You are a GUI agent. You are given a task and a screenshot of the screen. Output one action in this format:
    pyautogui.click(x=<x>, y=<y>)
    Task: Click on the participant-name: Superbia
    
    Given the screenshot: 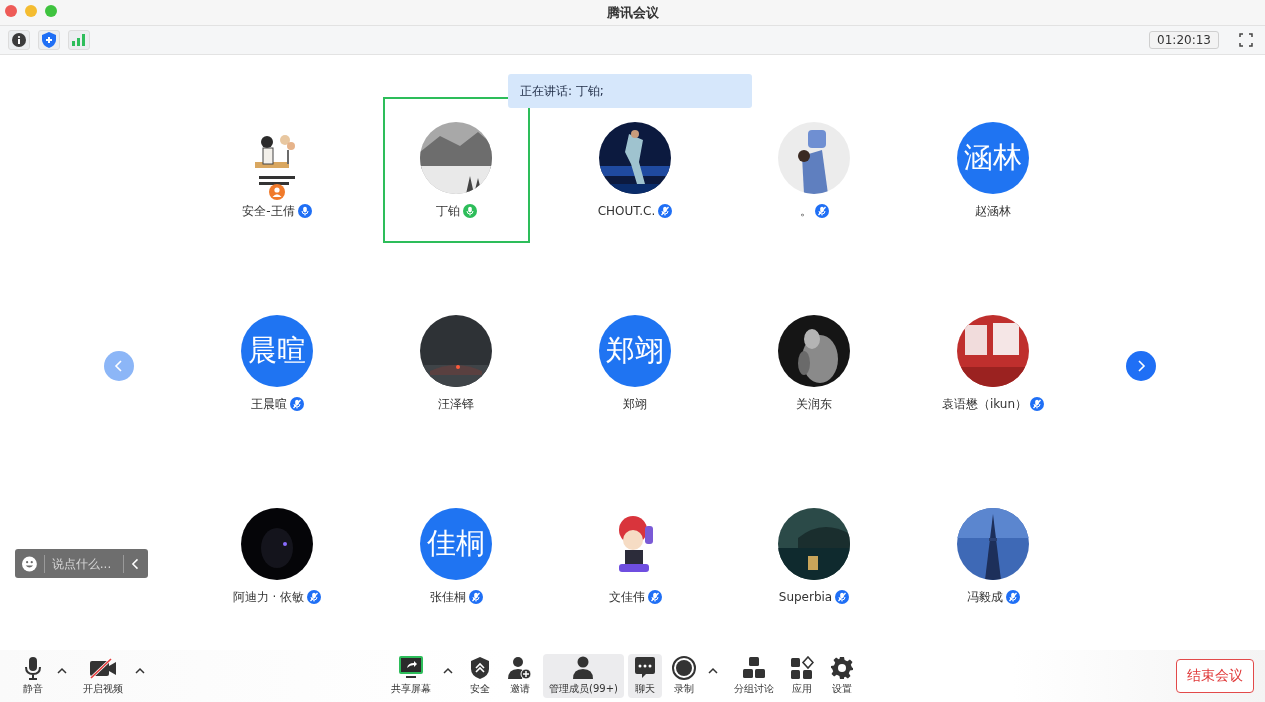 What is the action you would take?
    pyautogui.click(x=805, y=597)
    